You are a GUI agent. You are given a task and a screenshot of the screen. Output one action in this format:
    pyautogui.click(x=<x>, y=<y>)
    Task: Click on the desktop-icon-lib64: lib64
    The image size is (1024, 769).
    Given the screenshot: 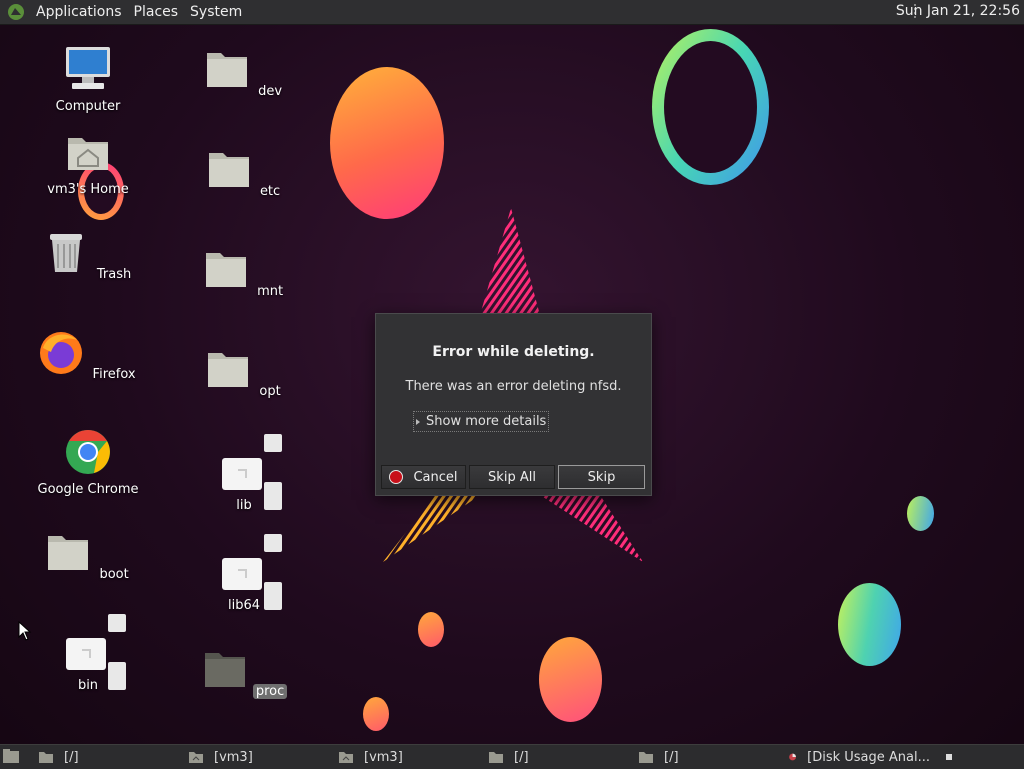 What is the action you would take?
    pyautogui.click(x=244, y=573)
    